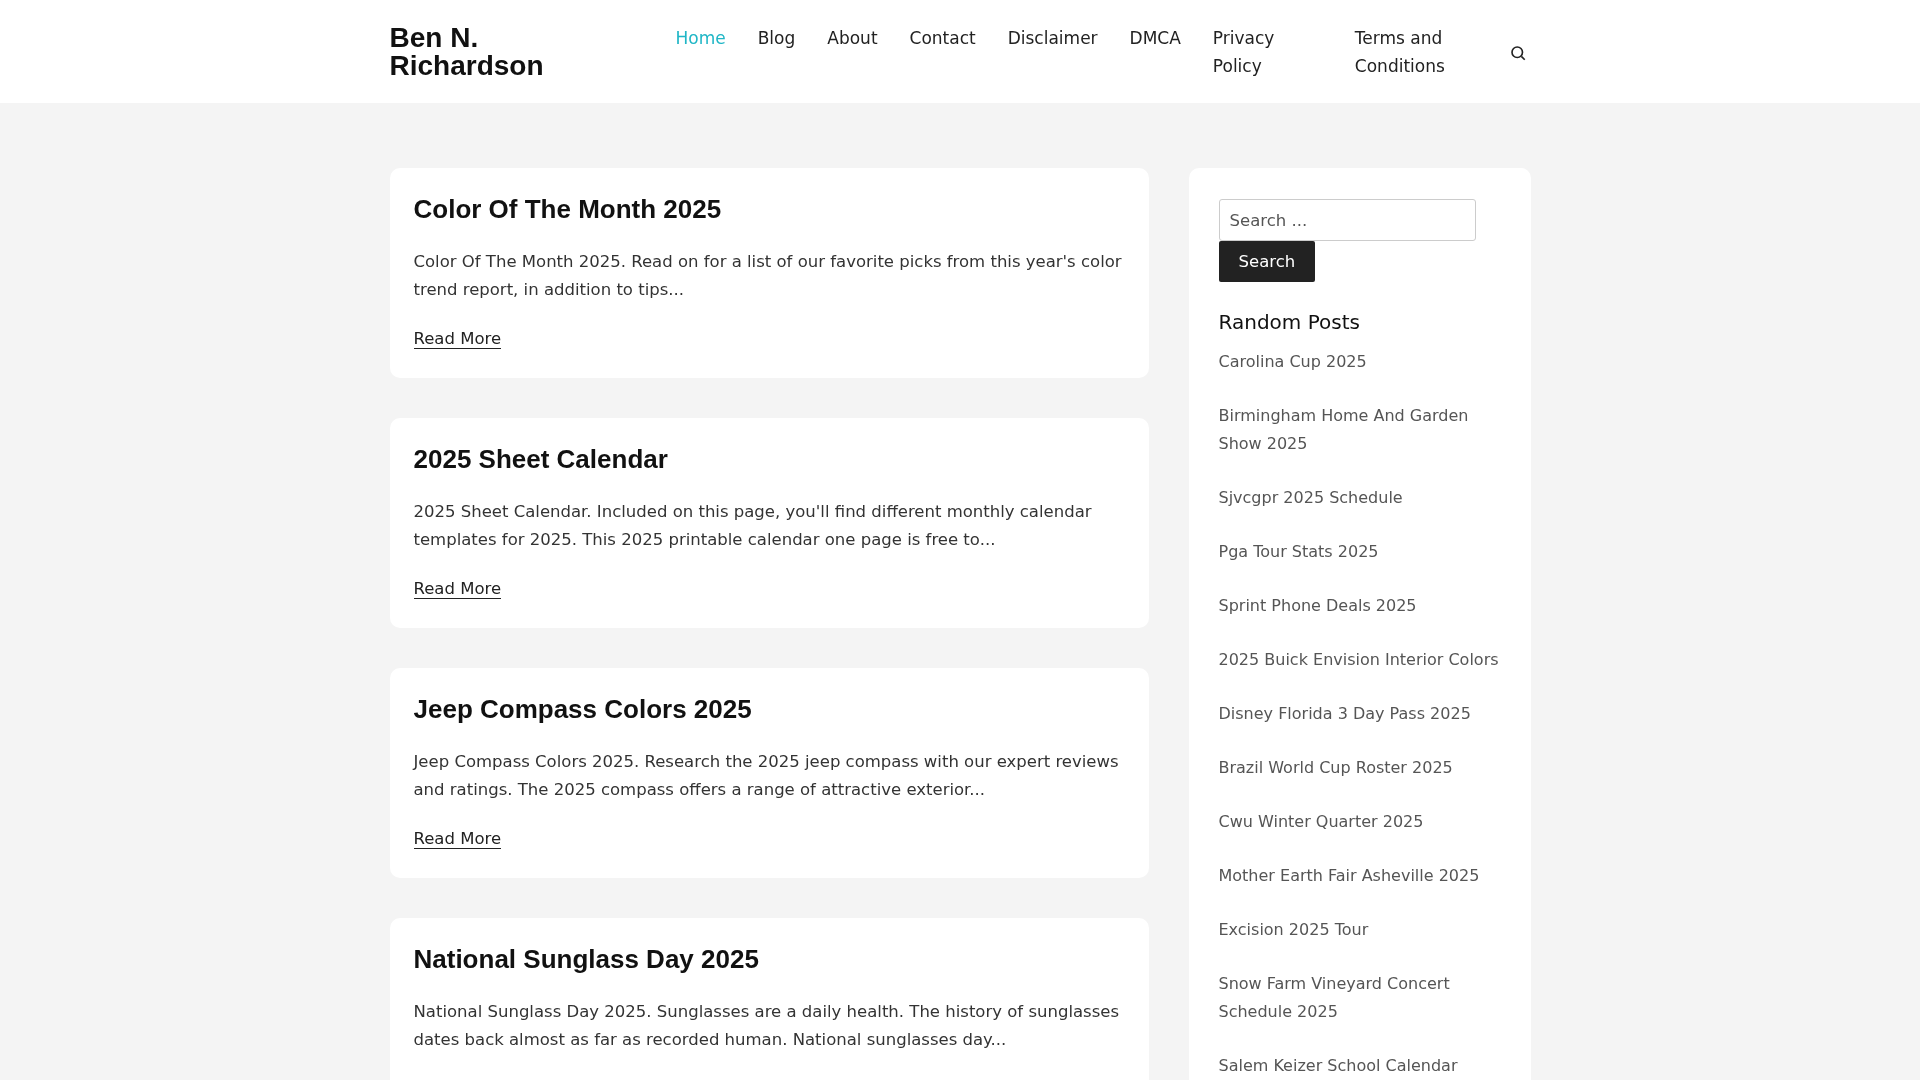 This screenshot has width=1920, height=1080. I want to click on nav-link: Terms and Conditions, so click(1409, 52).